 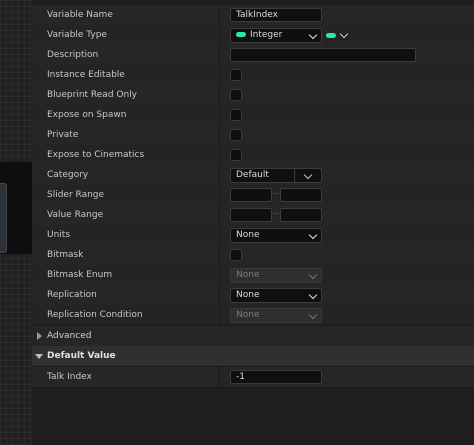 I want to click on row-private: Private, so click(x=253, y=135).